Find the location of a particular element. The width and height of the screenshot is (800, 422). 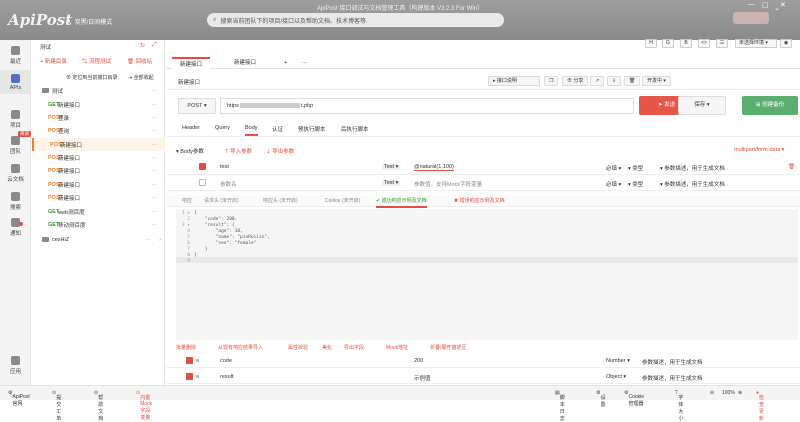

expand-icon: ⤢ is located at coordinates (154, 45).